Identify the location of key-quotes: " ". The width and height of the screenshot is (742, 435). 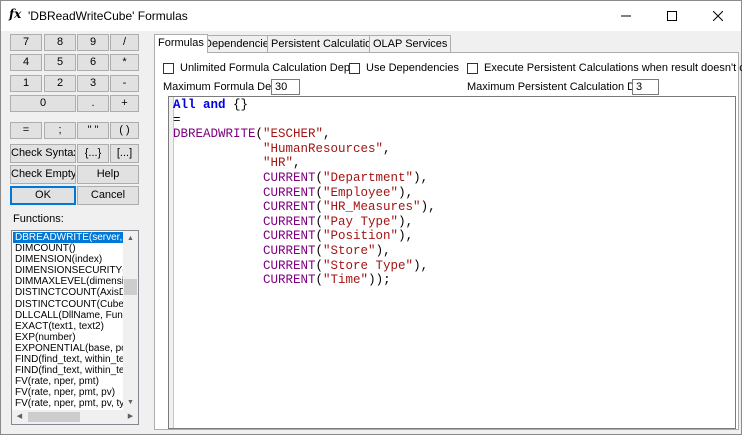
(93, 130).